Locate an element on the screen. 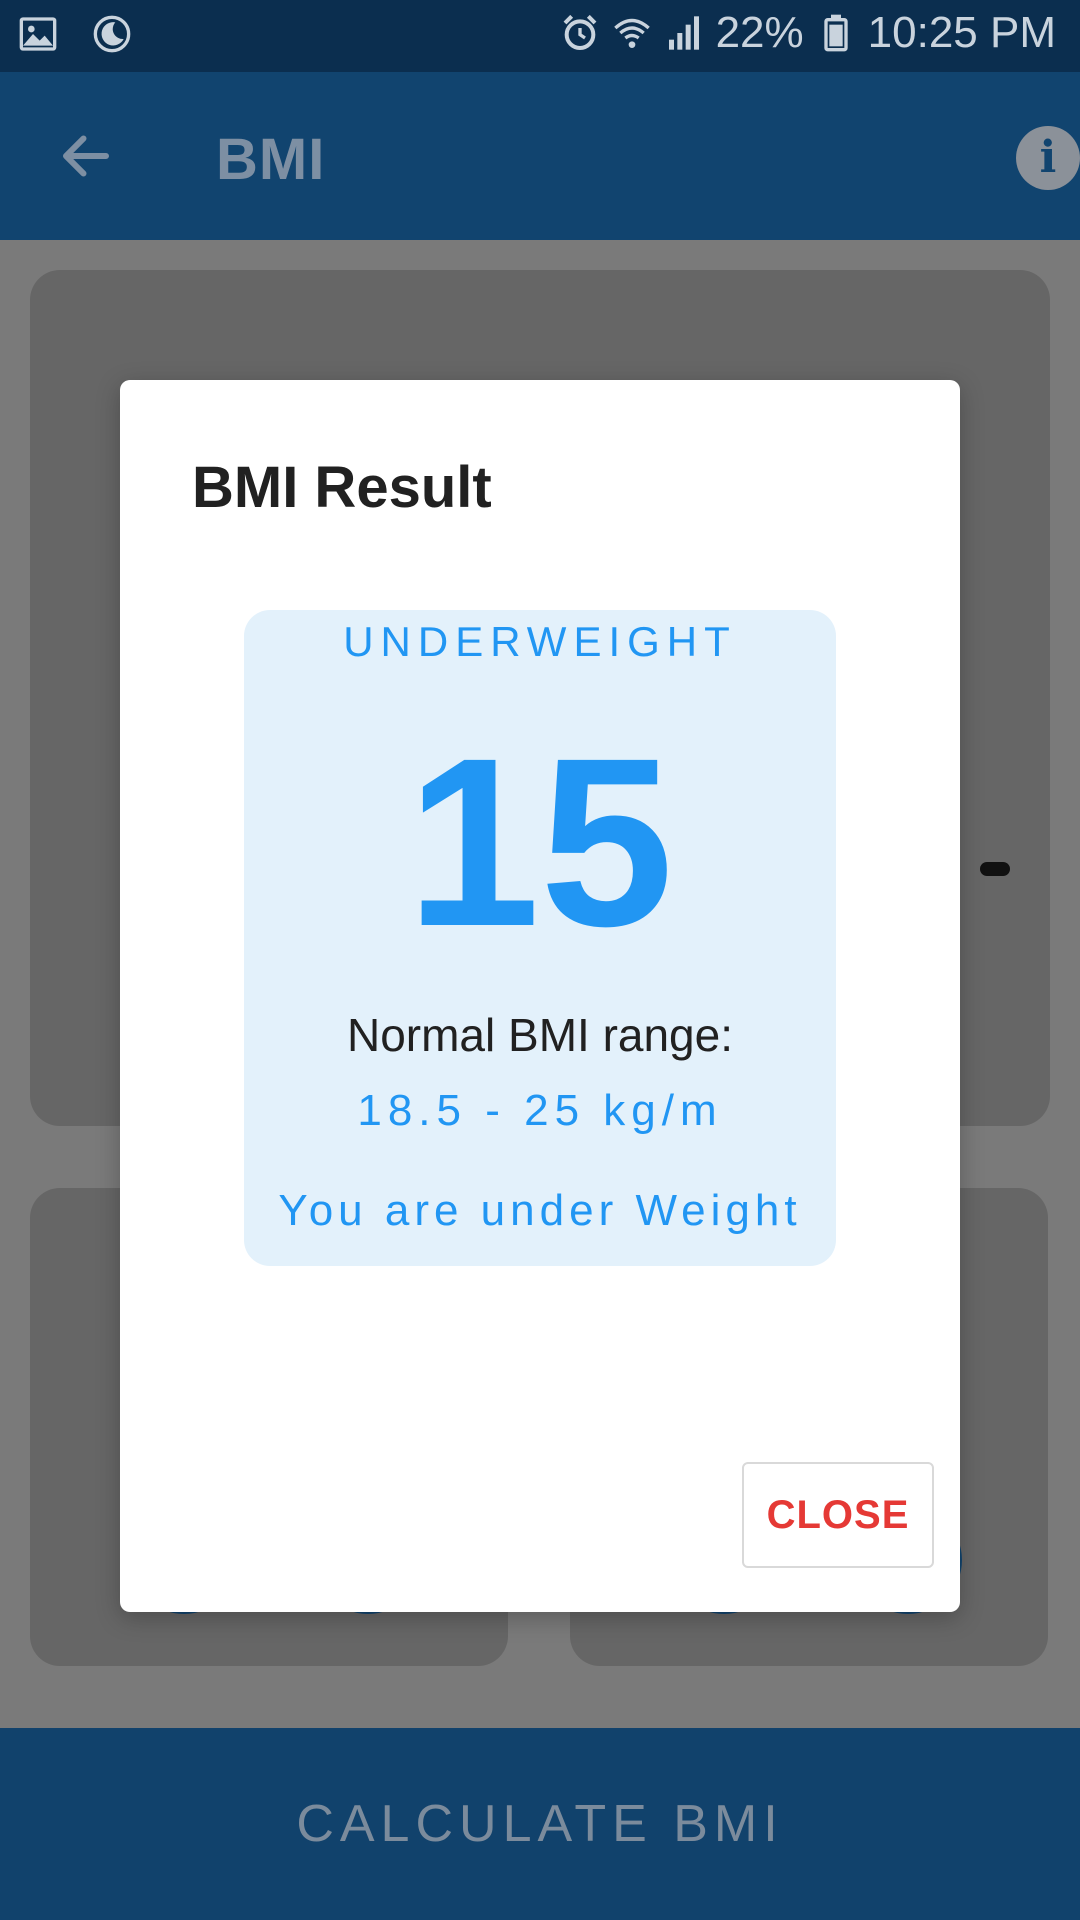 The height and width of the screenshot is (1920, 1080). wifi-icon is located at coordinates (631, 33).